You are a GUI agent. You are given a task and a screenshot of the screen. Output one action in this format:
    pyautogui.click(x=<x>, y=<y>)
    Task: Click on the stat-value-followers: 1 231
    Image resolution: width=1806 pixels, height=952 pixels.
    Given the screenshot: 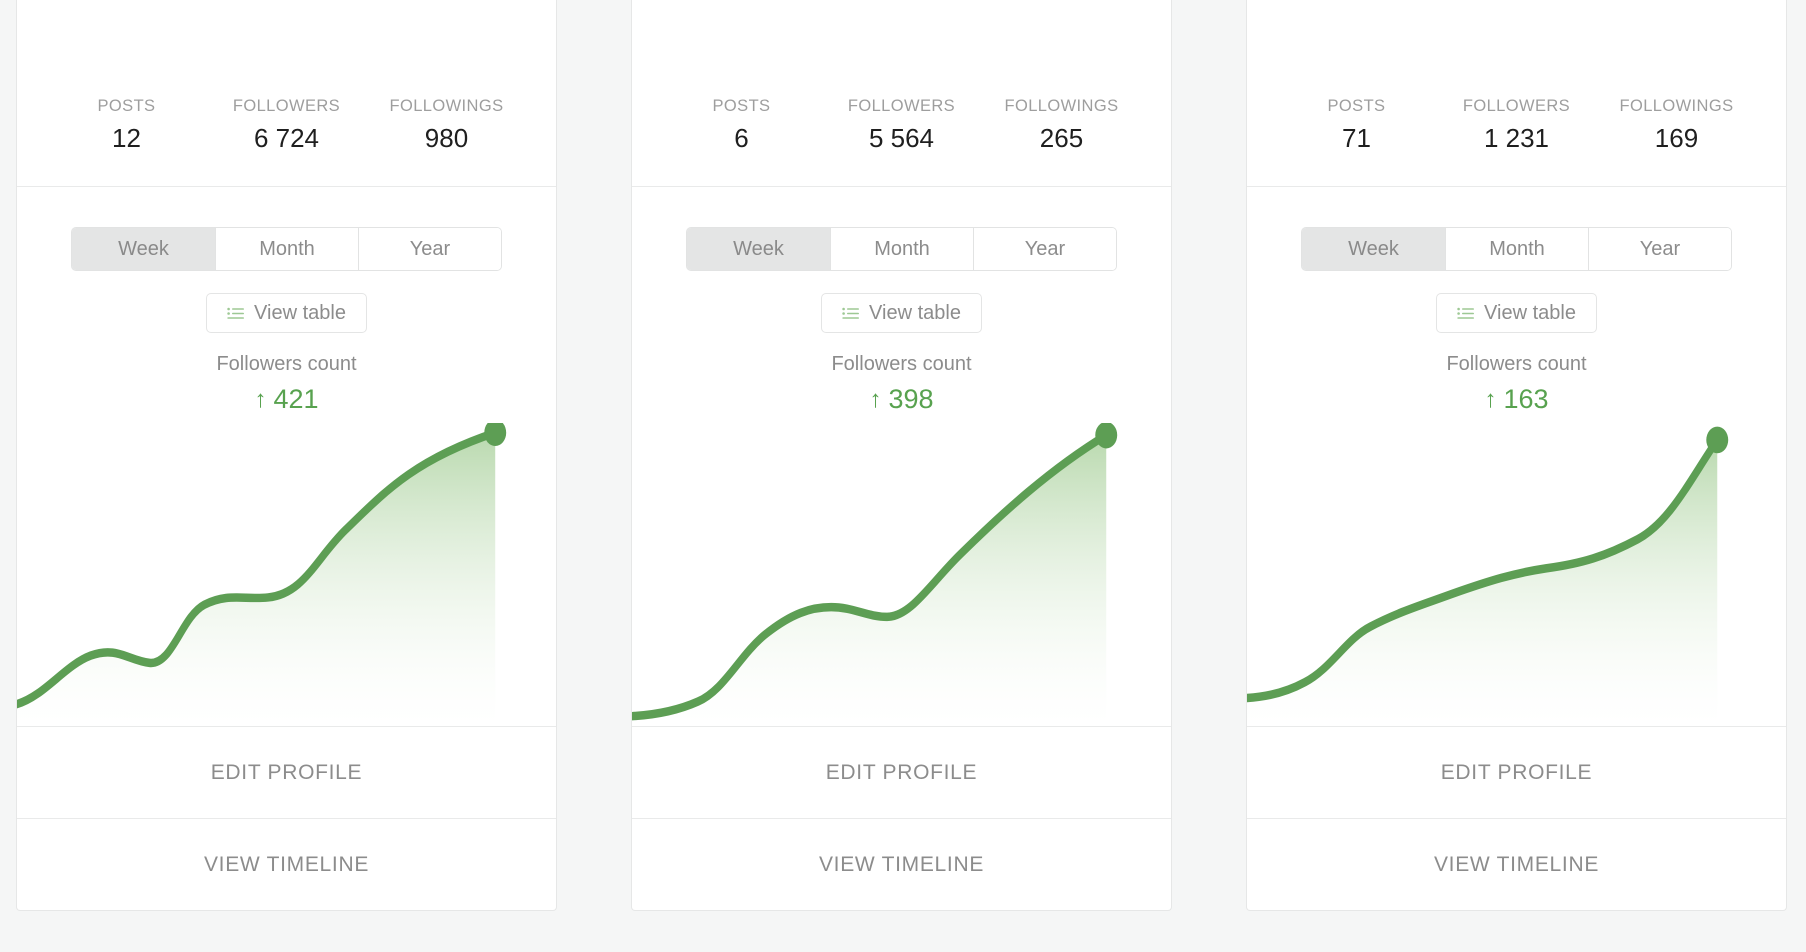 What is the action you would take?
    pyautogui.click(x=1516, y=138)
    